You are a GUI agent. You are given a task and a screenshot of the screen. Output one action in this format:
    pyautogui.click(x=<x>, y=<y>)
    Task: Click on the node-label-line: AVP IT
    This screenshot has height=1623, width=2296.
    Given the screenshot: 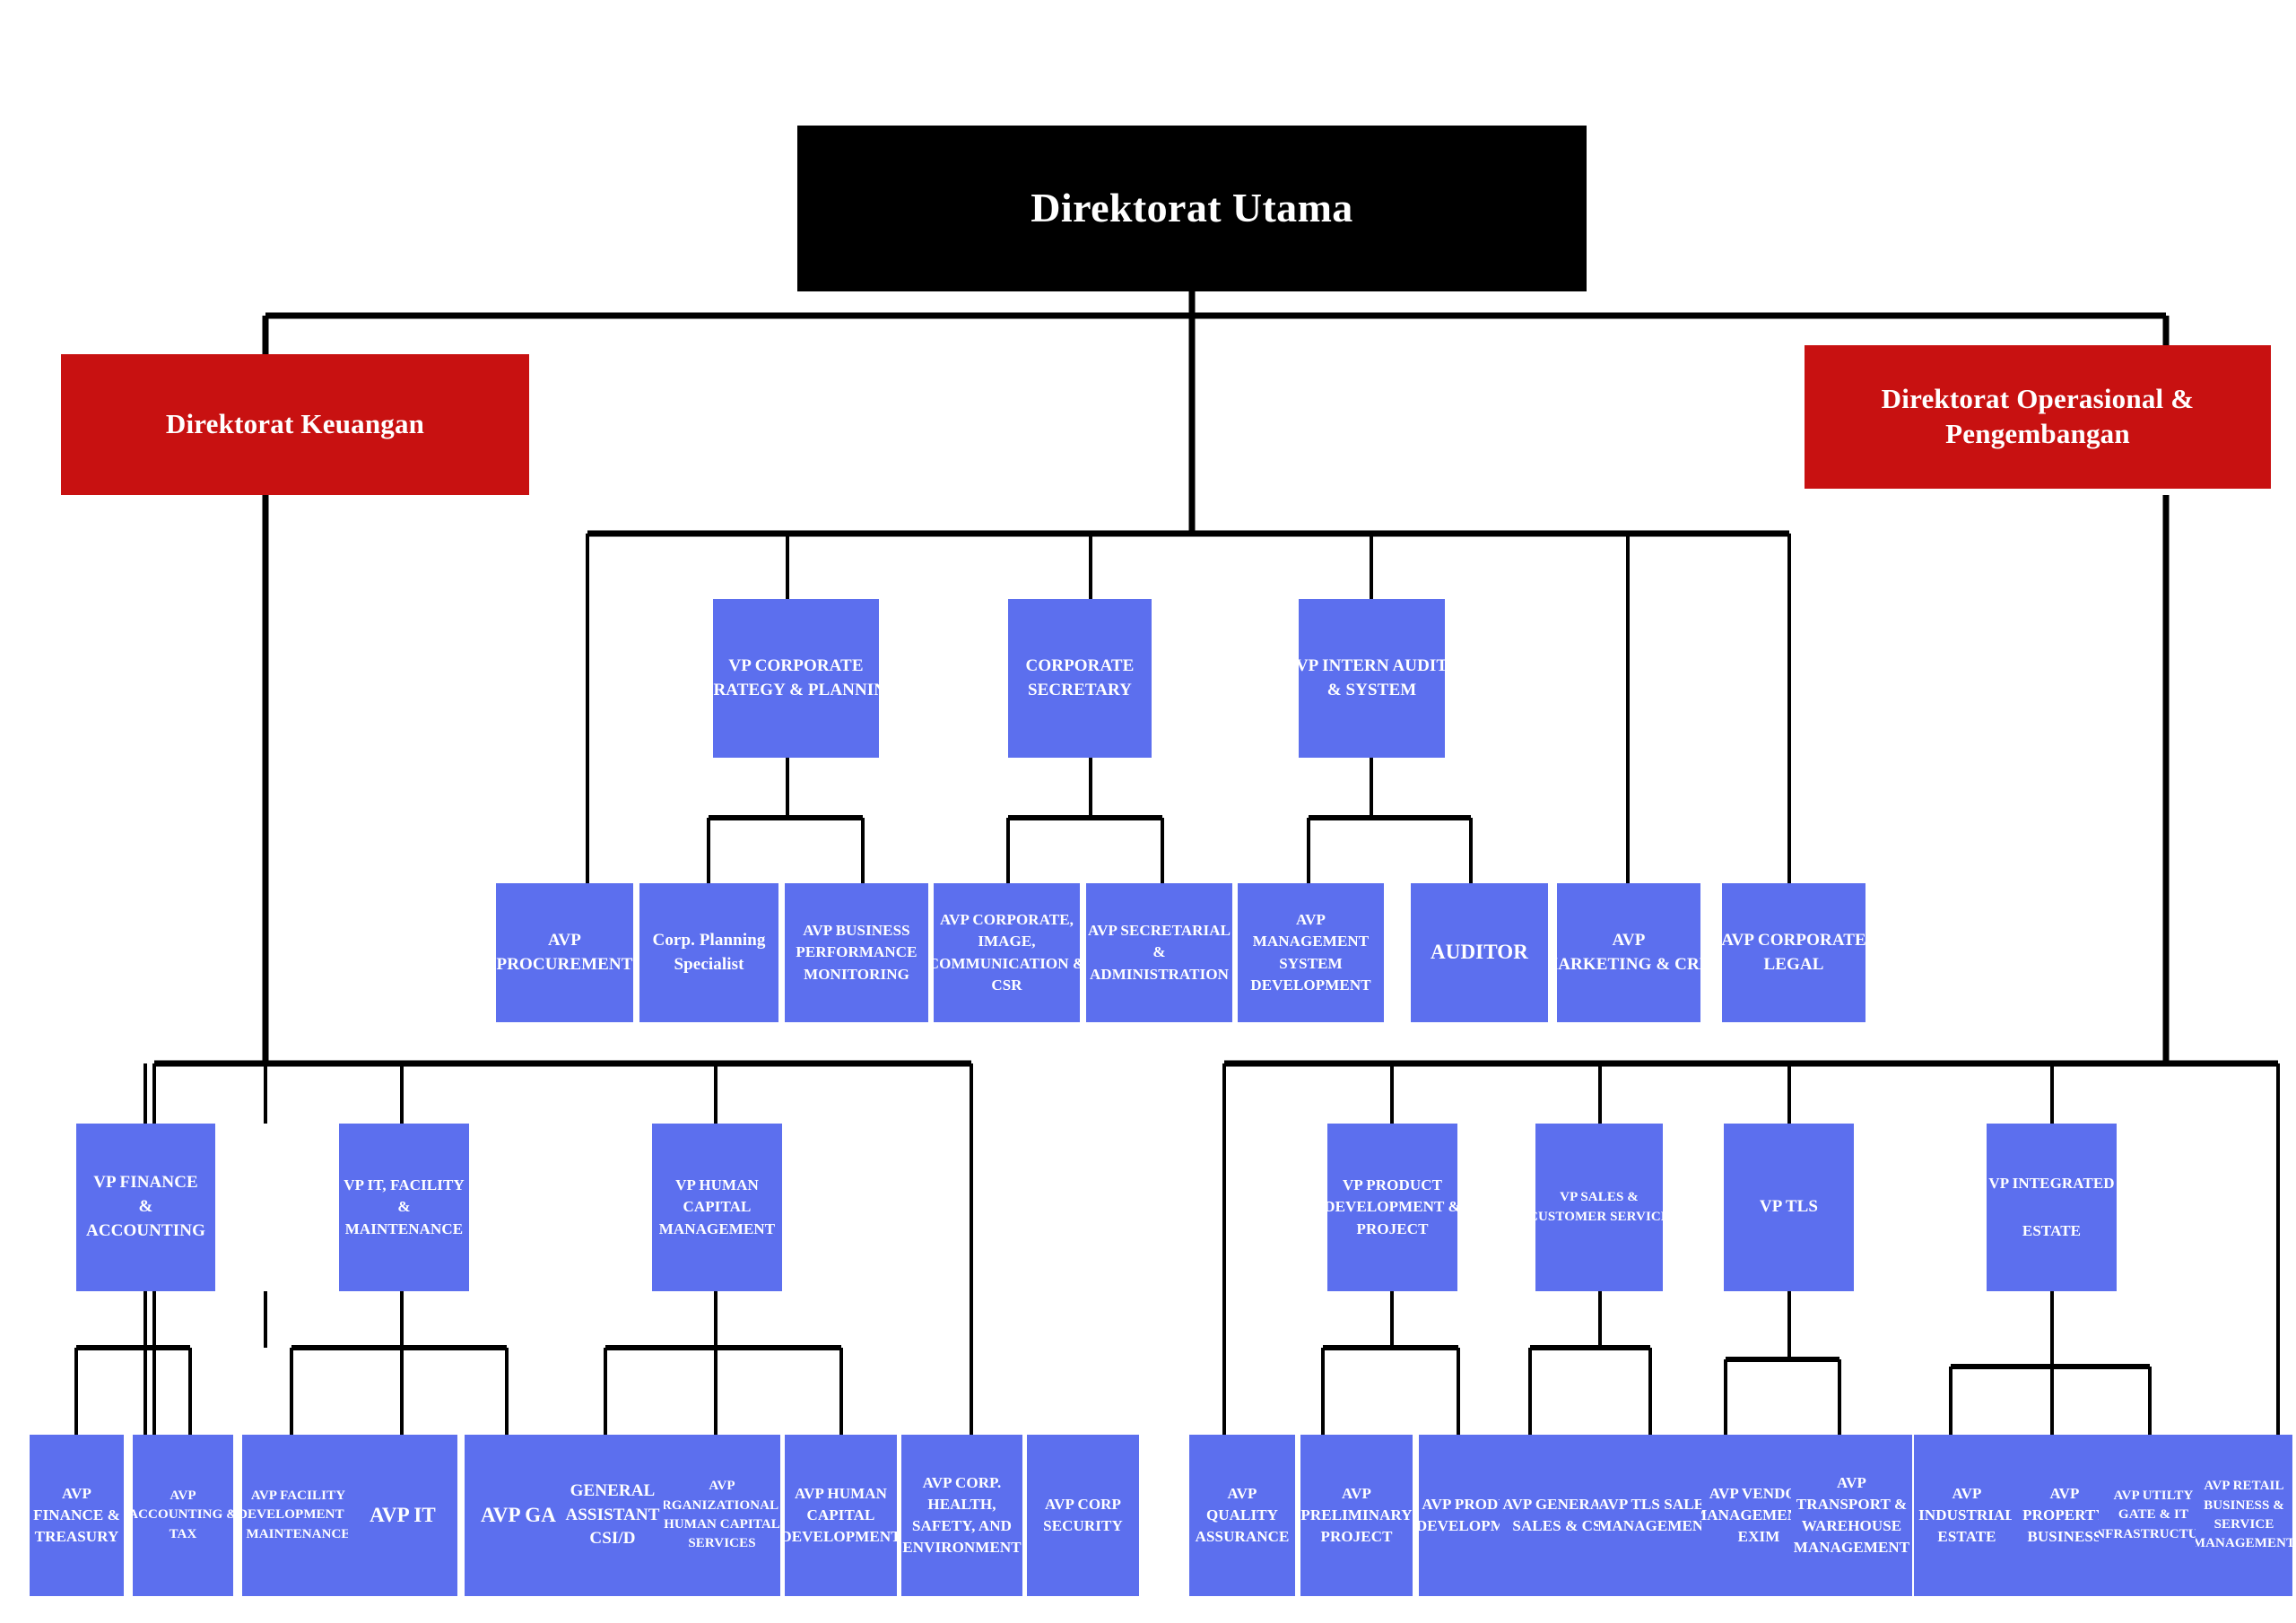 What is the action you would take?
    pyautogui.click(x=403, y=1514)
    